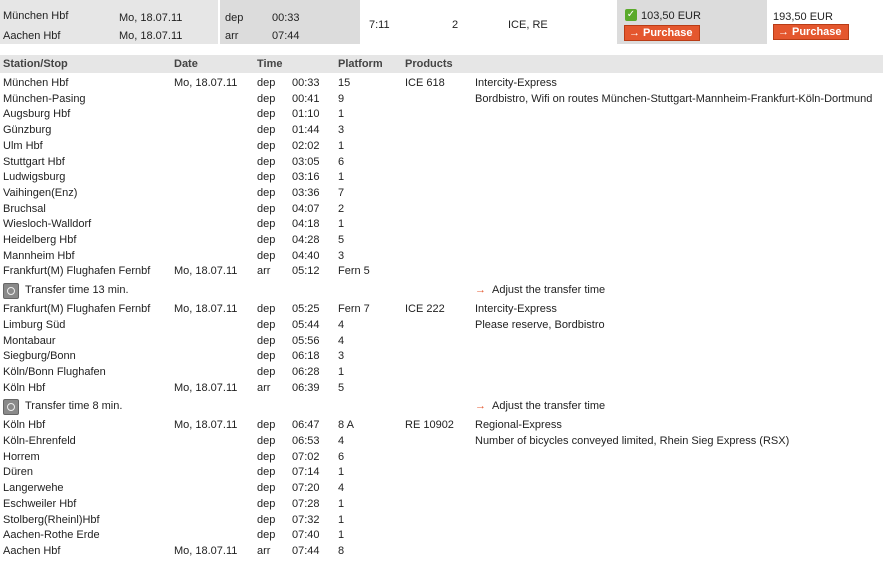 This screenshot has height=575, width=883. What do you see at coordinates (51, 535) in the screenshot?
I see `station-name: Aachen-Rothe Erde` at bounding box center [51, 535].